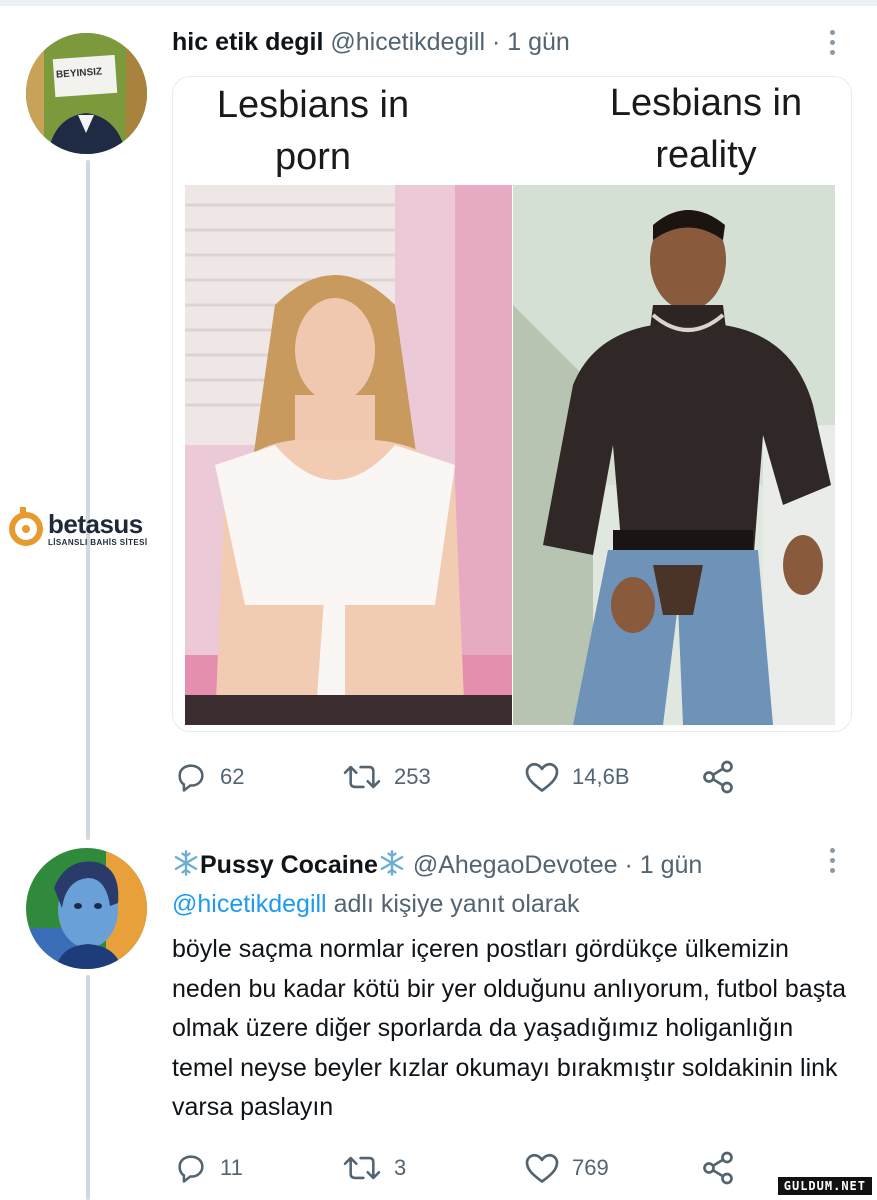 The width and height of the screenshot is (877, 1200). What do you see at coordinates (400, 1167) in the screenshot?
I see `retweet-count: 3` at bounding box center [400, 1167].